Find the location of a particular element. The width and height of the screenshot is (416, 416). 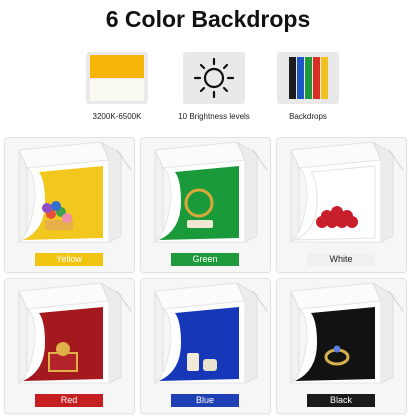

backdrop-card-white: White is located at coordinates (341, 205).